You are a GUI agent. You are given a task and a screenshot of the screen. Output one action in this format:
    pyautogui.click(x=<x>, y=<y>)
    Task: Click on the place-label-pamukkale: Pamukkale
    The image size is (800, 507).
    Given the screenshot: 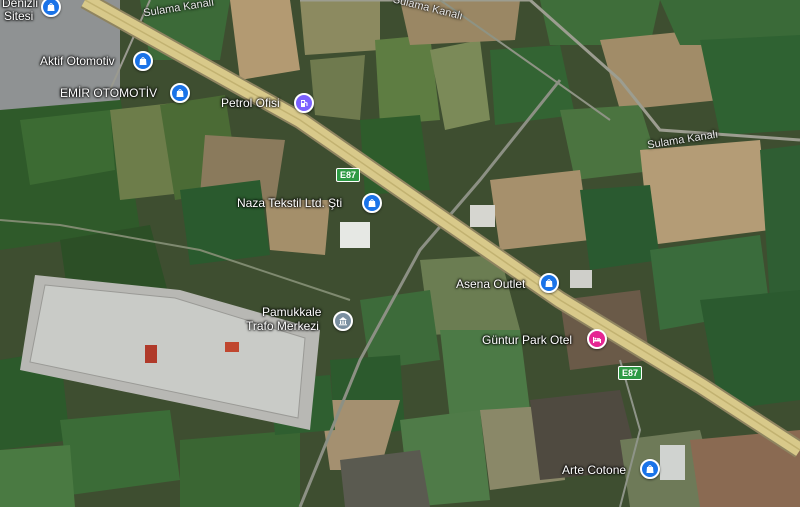 What is the action you would take?
    pyautogui.click(x=291, y=312)
    